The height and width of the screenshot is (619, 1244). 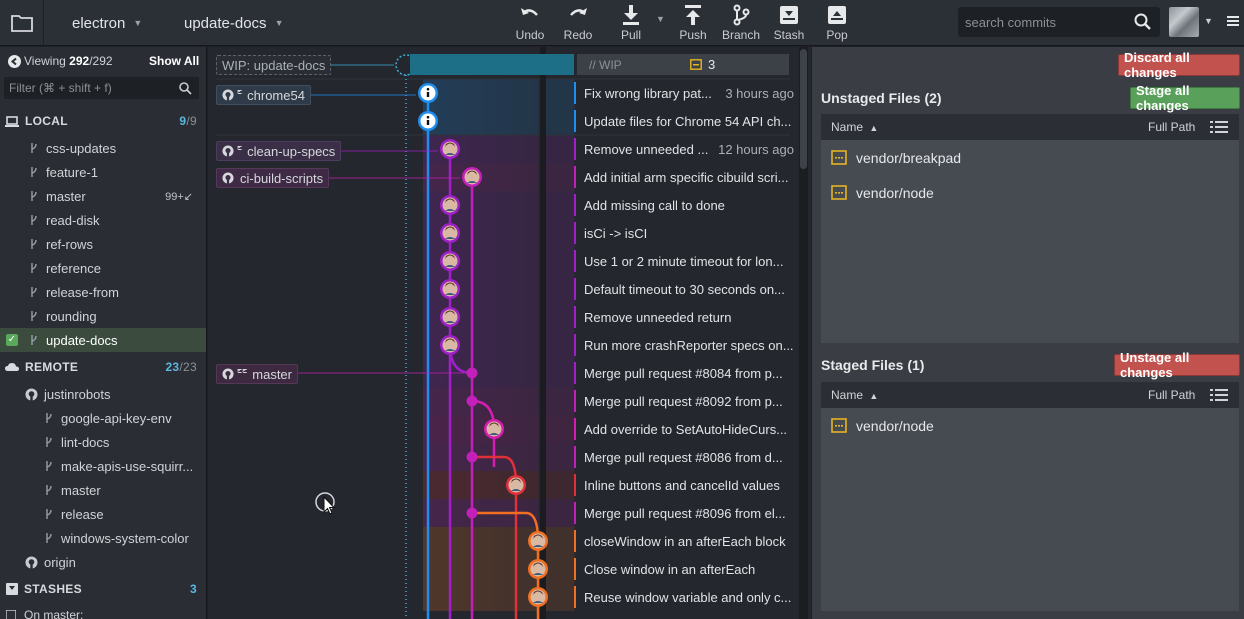 What do you see at coordinates (91, 88) in the screenshot?
I see `filter-input` at bounding box center [91, 88].